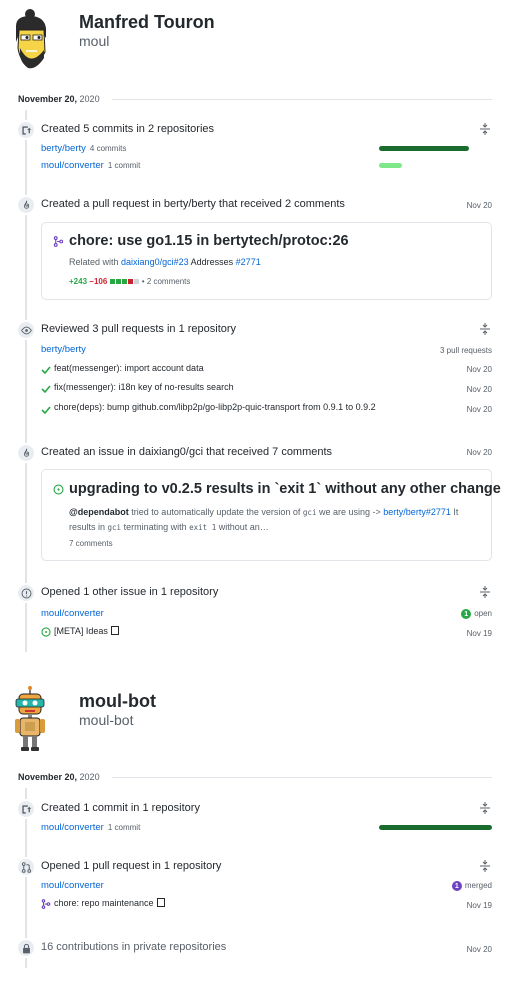  I want to click on commits-summary: Created 5 commits in 2 repositories, so click(128, 129).